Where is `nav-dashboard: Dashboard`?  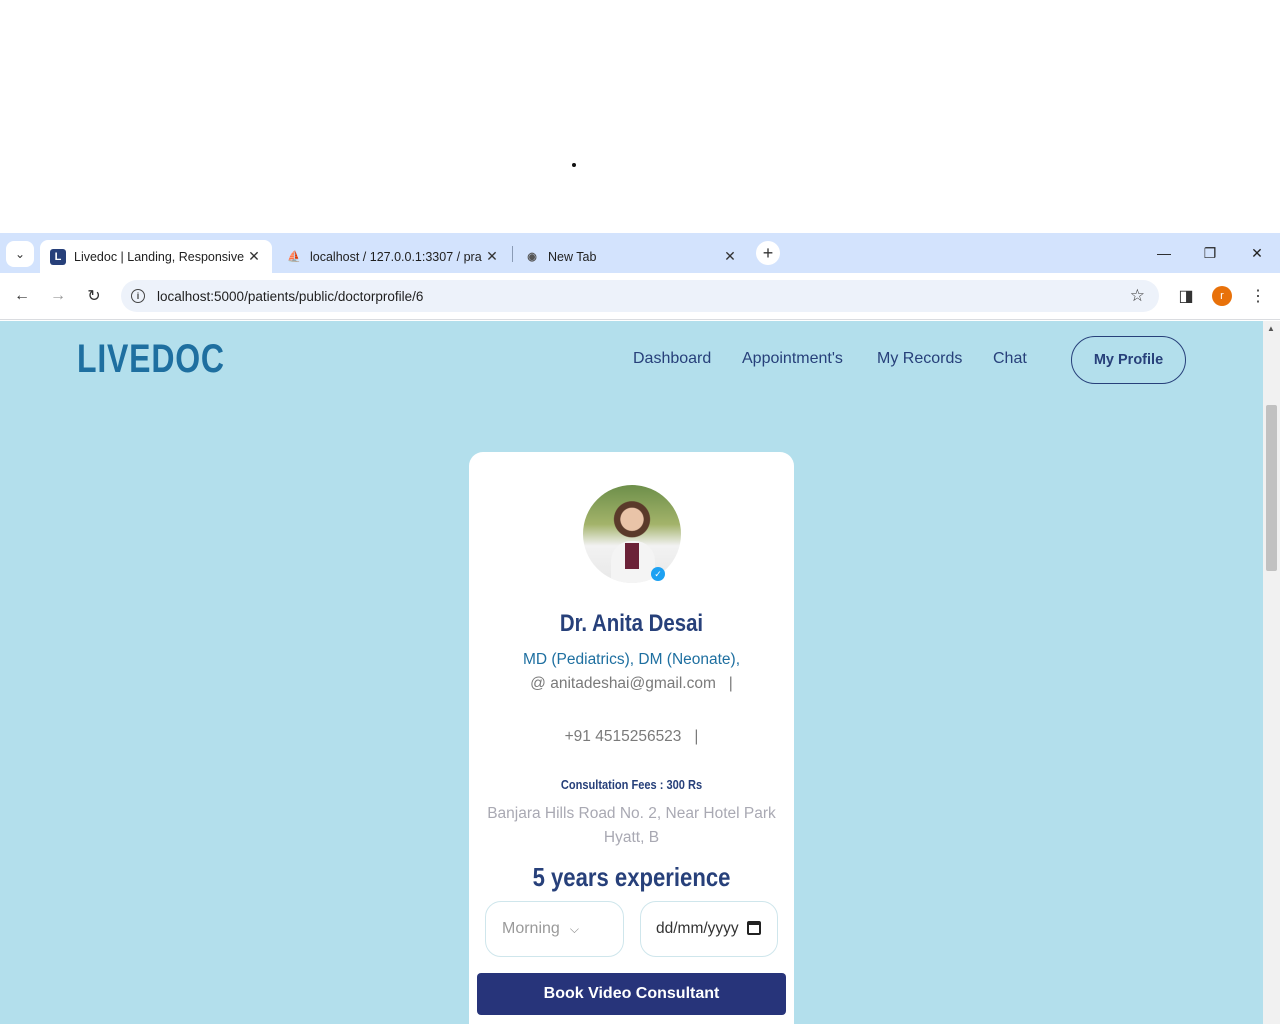
nav-dashboard: Dashboard is located at coordinates (672, 359).